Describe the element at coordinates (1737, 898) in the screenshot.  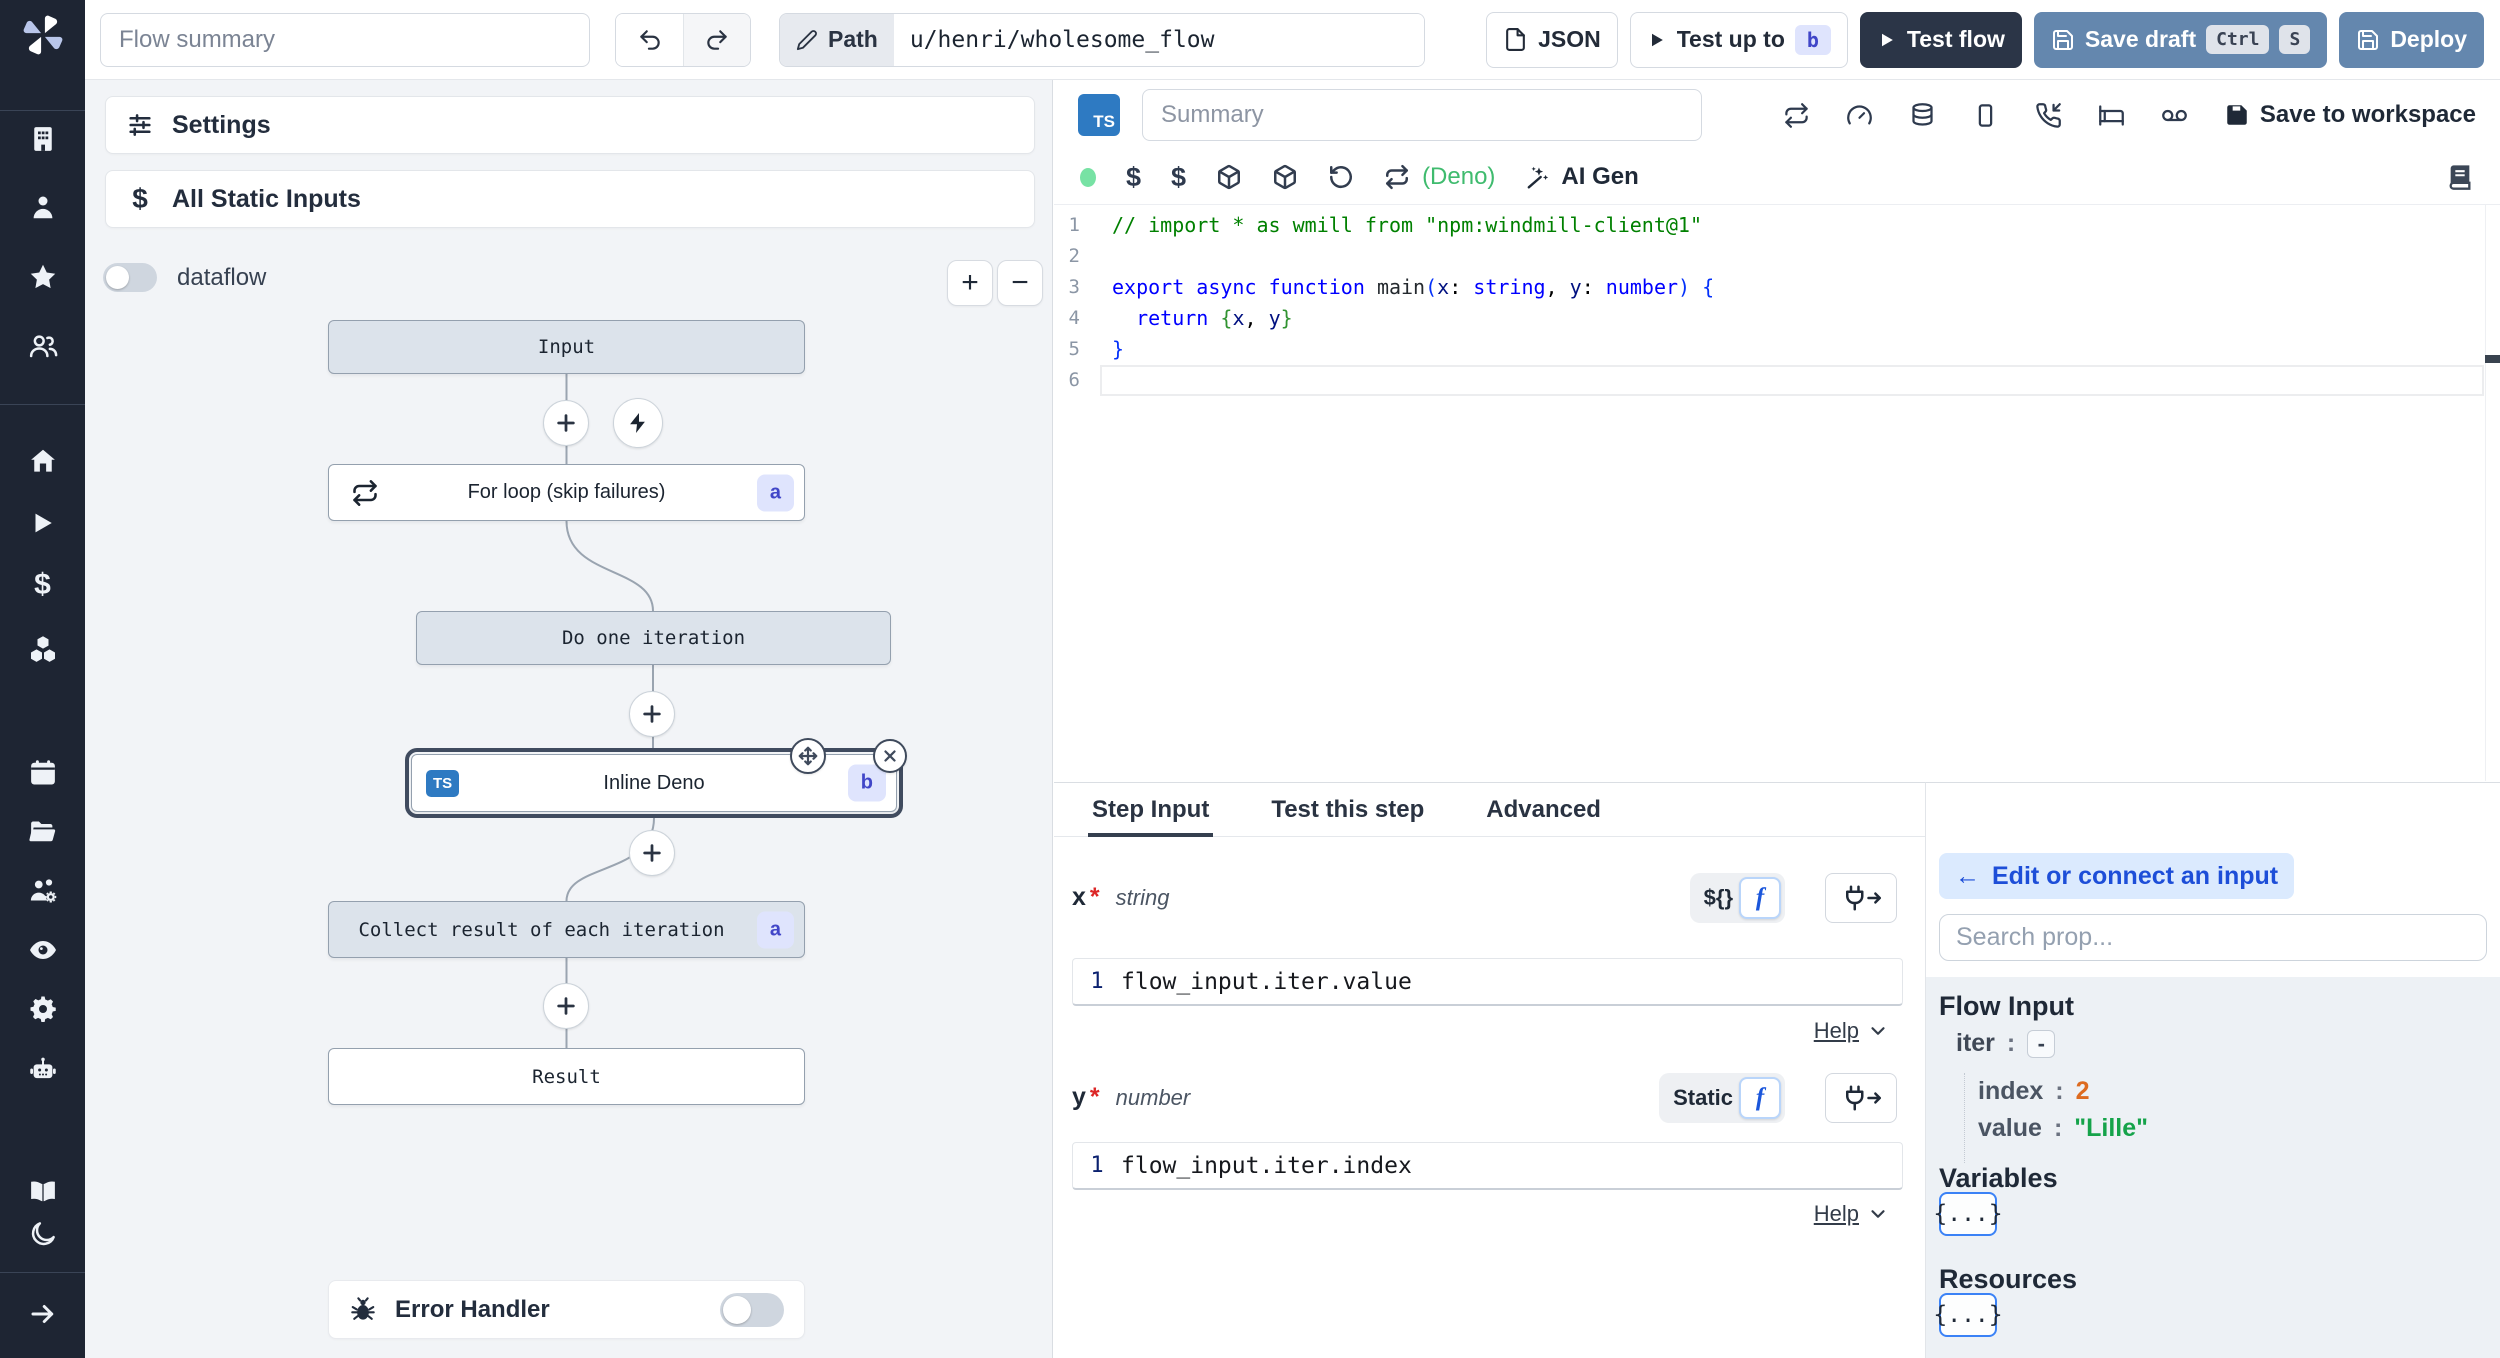
I see `field-x-mode-toggle: ${} f` at that location.